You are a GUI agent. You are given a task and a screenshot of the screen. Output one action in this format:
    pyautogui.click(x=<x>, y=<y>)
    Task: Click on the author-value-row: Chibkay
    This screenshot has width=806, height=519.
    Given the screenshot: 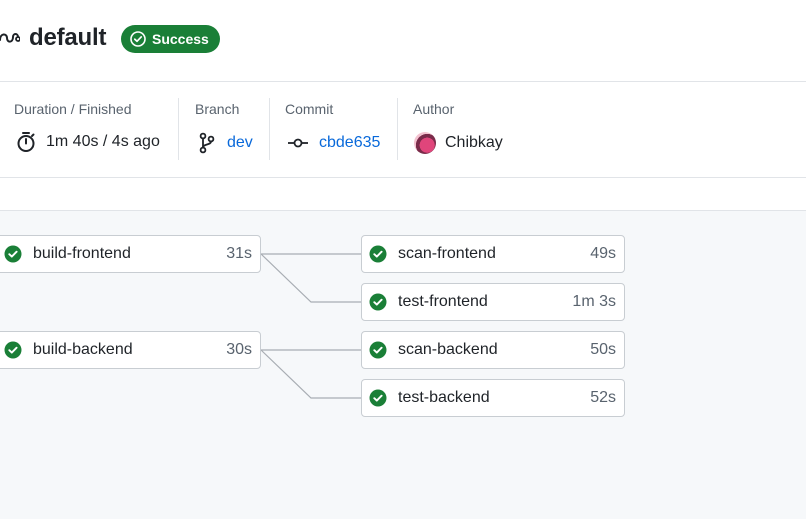 What is the action you would take?
    pyautogui.click(x=458, y=143)
    